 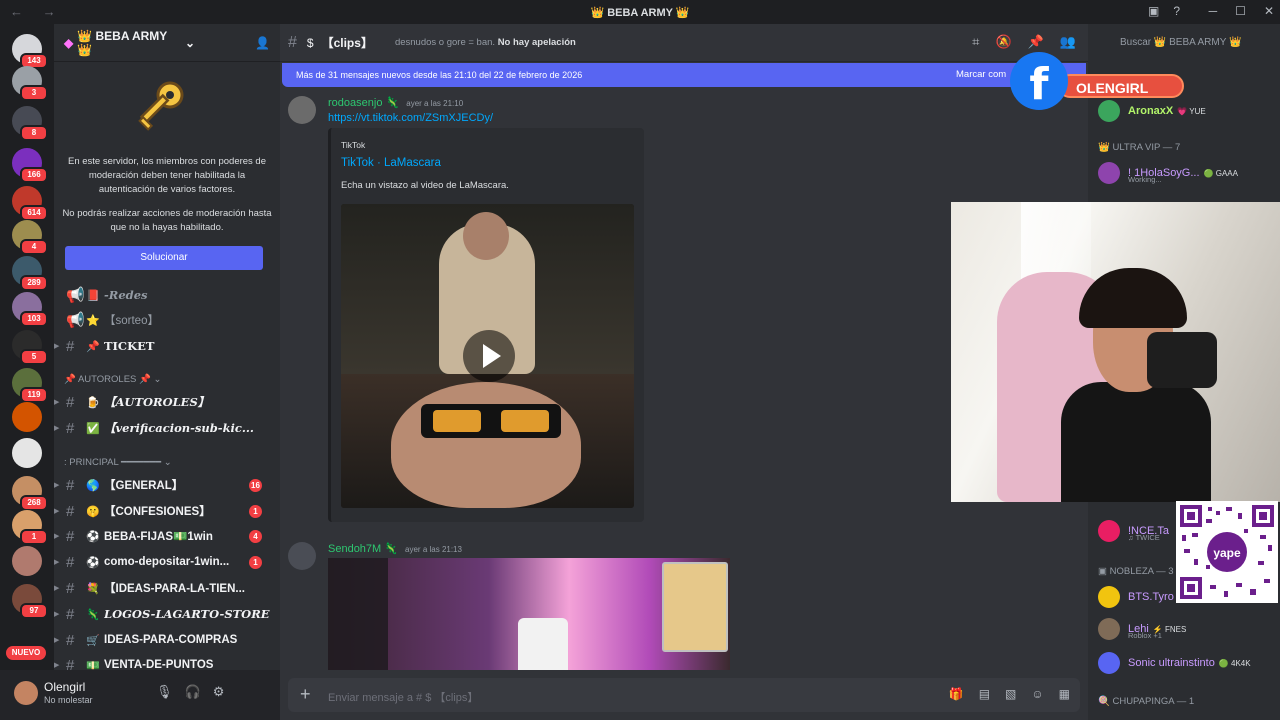 I want to click on unread-badge: 268, so click(x=34, y=503).